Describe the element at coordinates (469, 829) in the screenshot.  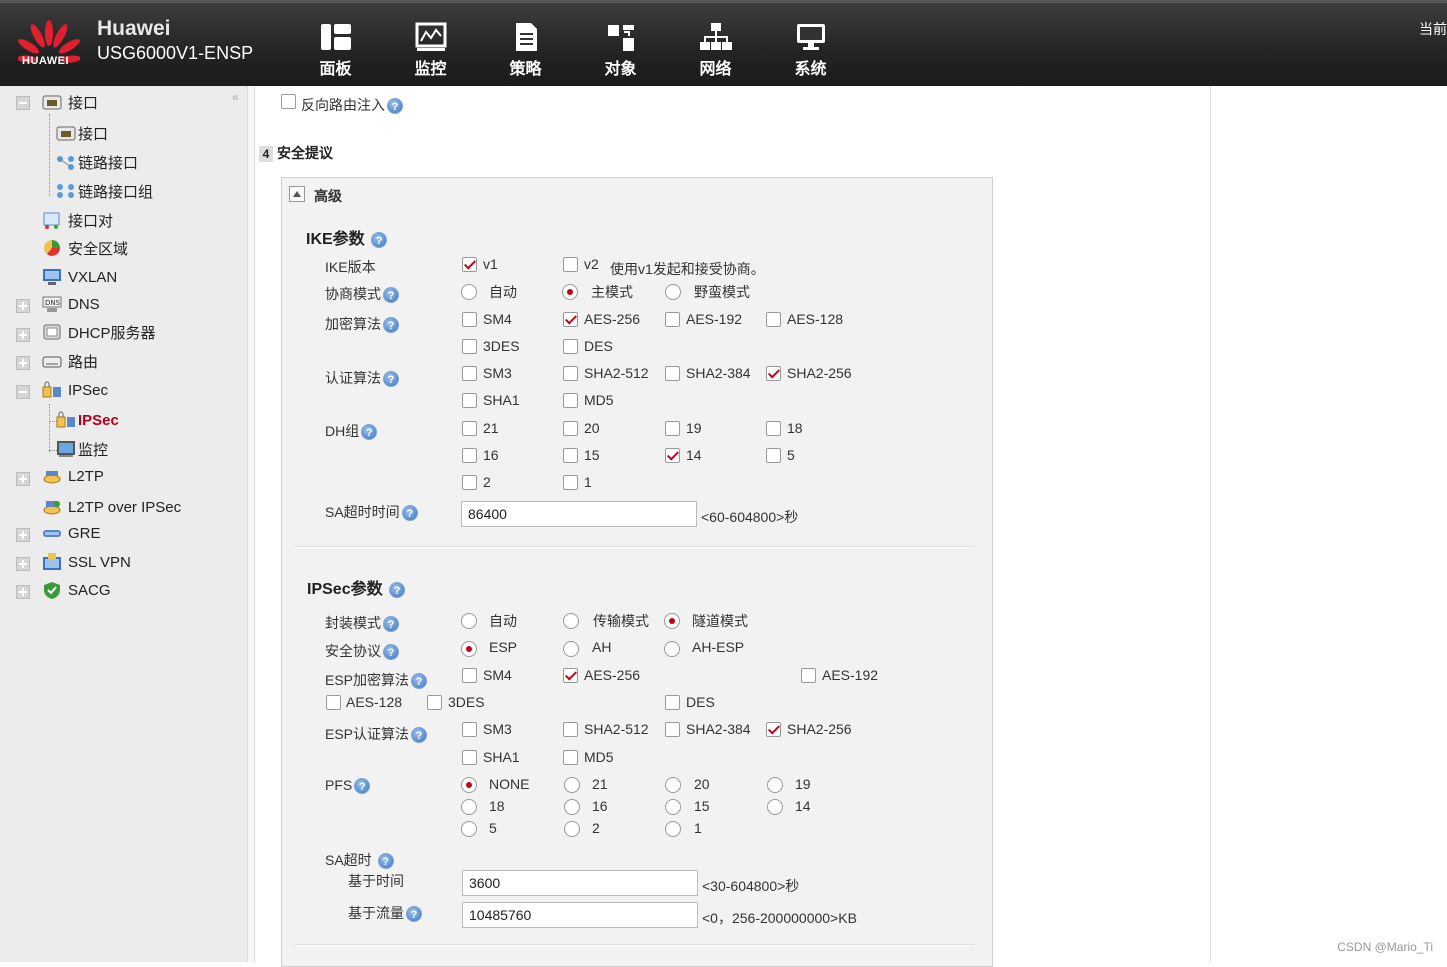
I see `pfs-5-radio` at that location.